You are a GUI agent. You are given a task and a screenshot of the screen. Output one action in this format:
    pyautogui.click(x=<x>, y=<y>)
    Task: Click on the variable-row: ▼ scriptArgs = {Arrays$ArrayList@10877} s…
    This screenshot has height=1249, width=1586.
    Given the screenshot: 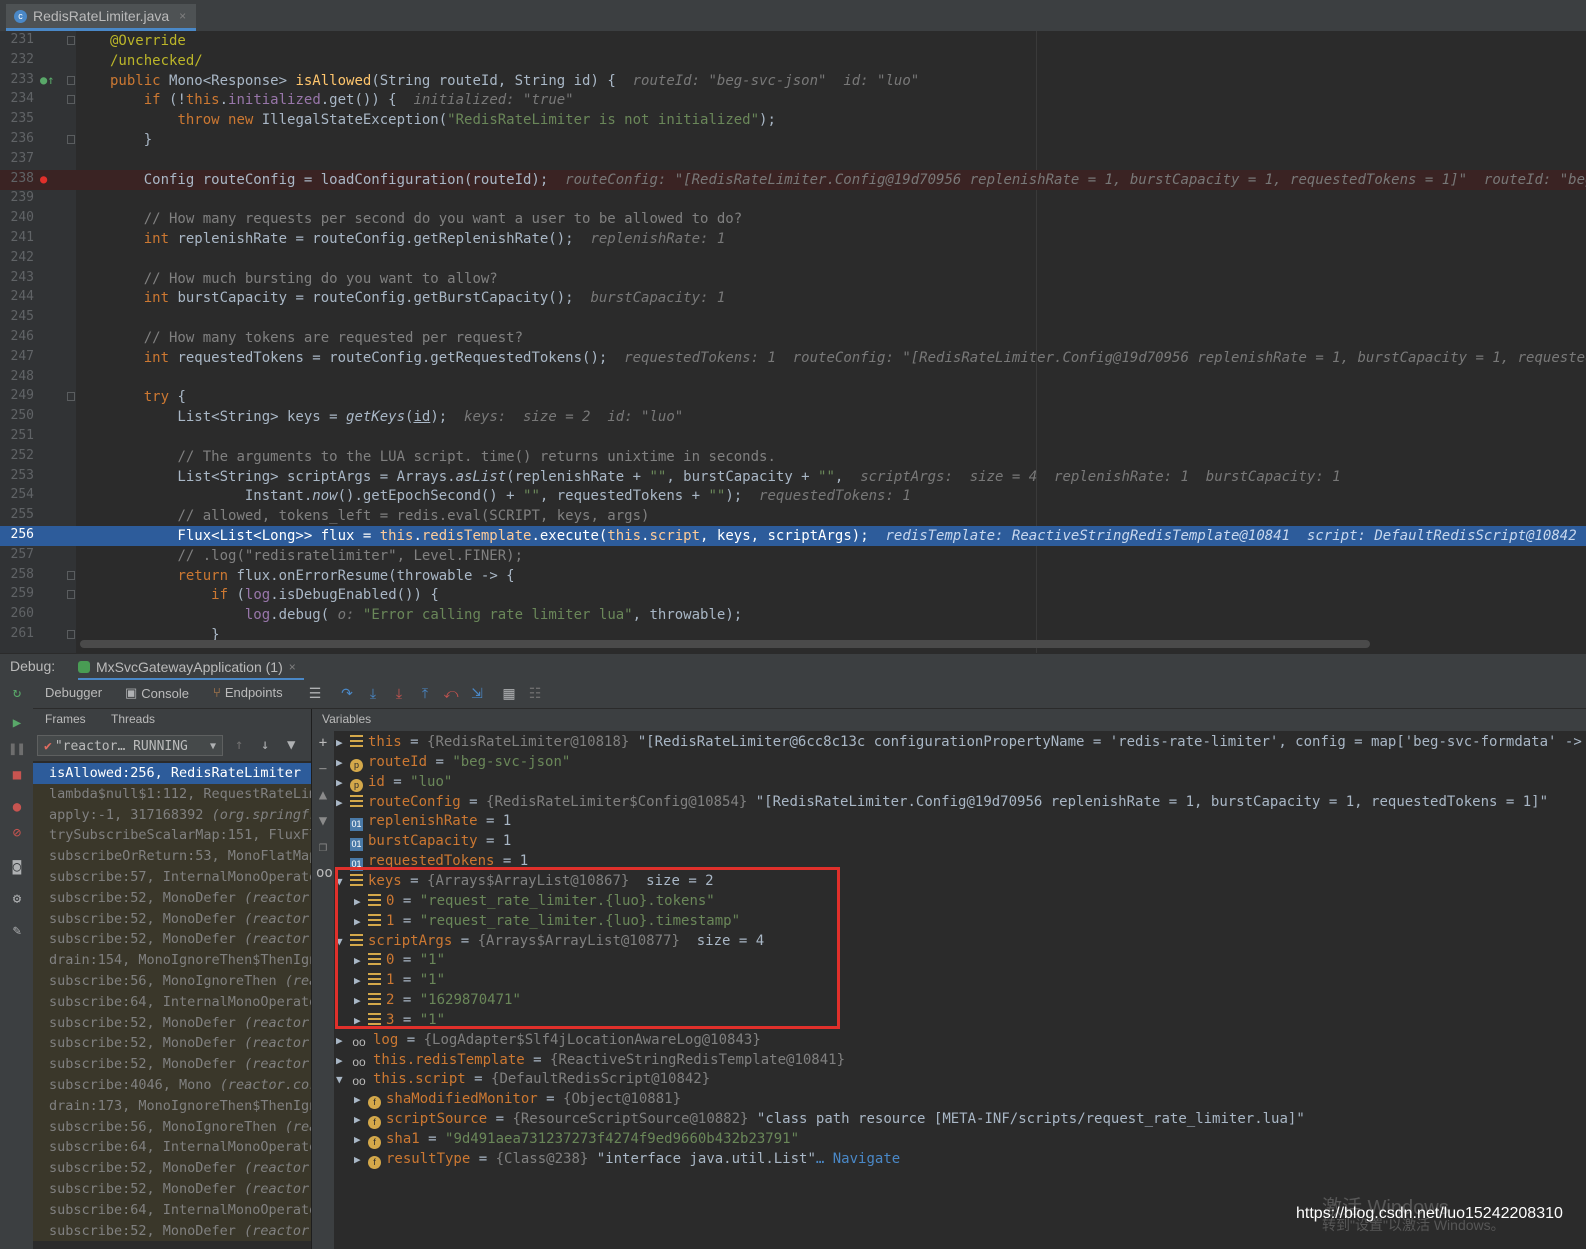 What is the action you would take?
    pyautogui.click(x=550, y=941)
    